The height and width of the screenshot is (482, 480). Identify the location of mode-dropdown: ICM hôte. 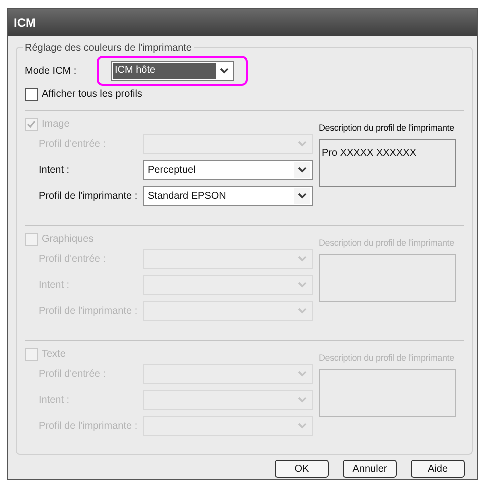
(172, 71).